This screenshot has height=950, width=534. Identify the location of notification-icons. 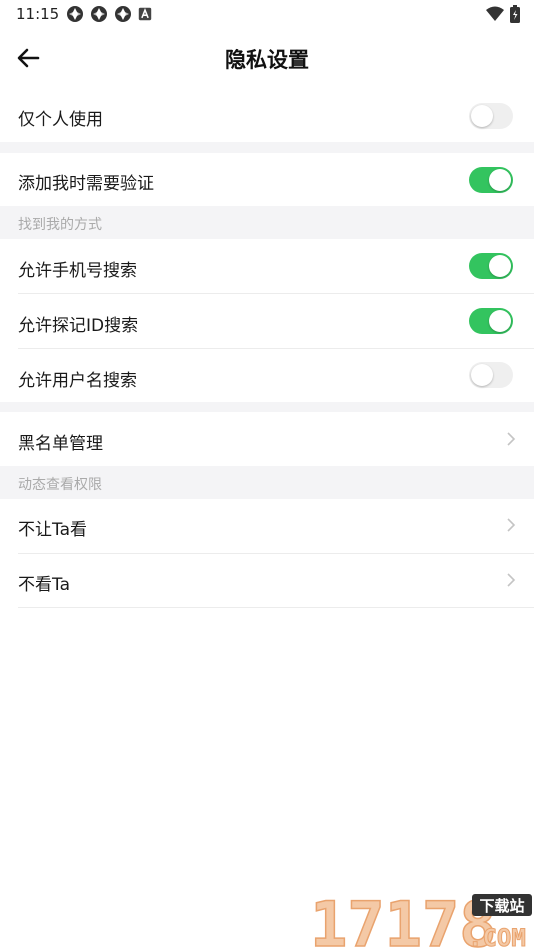
(109, 14).